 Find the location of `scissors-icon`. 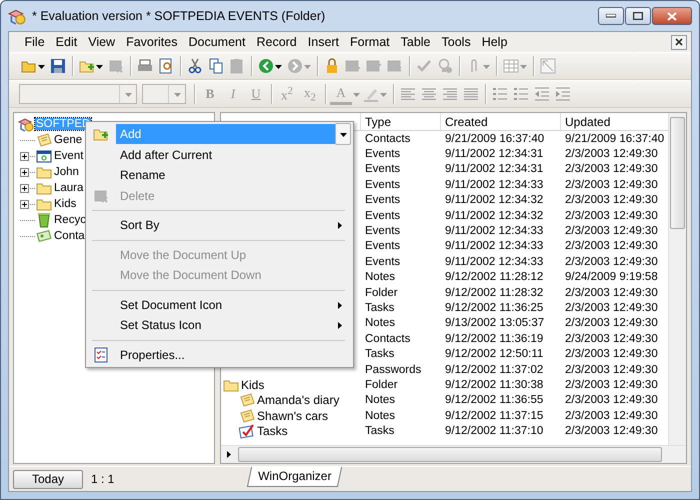

scissors-icon is located at coordinates (195, 66).